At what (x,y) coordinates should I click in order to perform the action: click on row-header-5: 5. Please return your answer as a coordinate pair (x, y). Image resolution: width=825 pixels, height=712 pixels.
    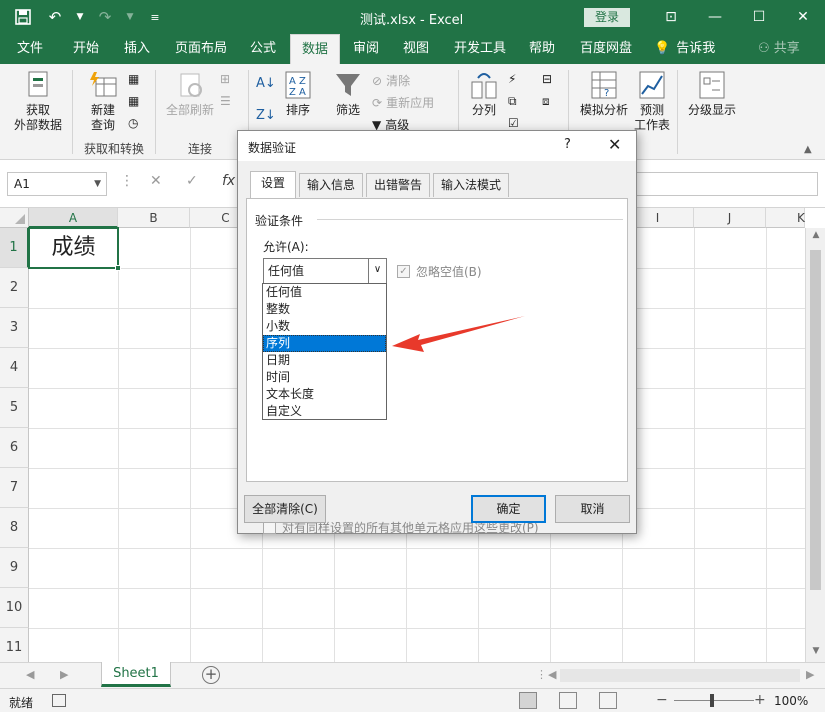
    Looking at the image, I should click on (14, 408).